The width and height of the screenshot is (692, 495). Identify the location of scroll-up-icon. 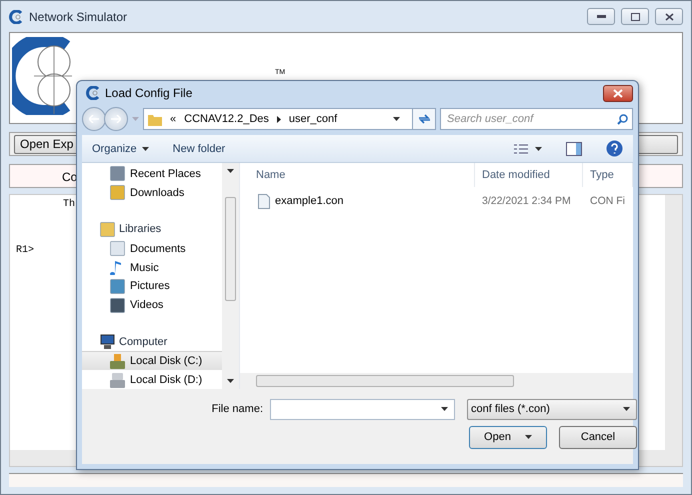
(230, 171).